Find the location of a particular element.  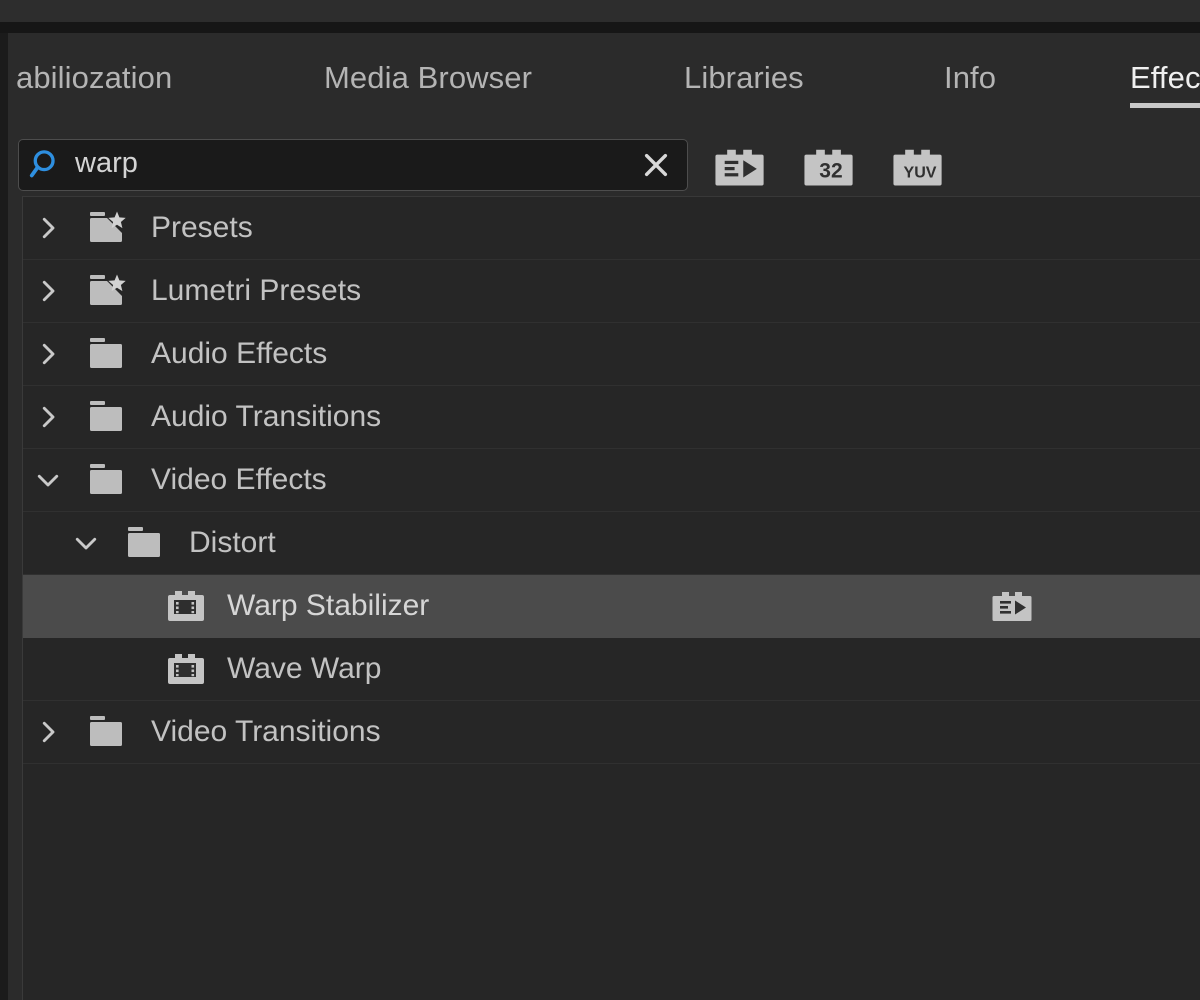

tree-row-label: Distort is located at coordinates (232, 542).